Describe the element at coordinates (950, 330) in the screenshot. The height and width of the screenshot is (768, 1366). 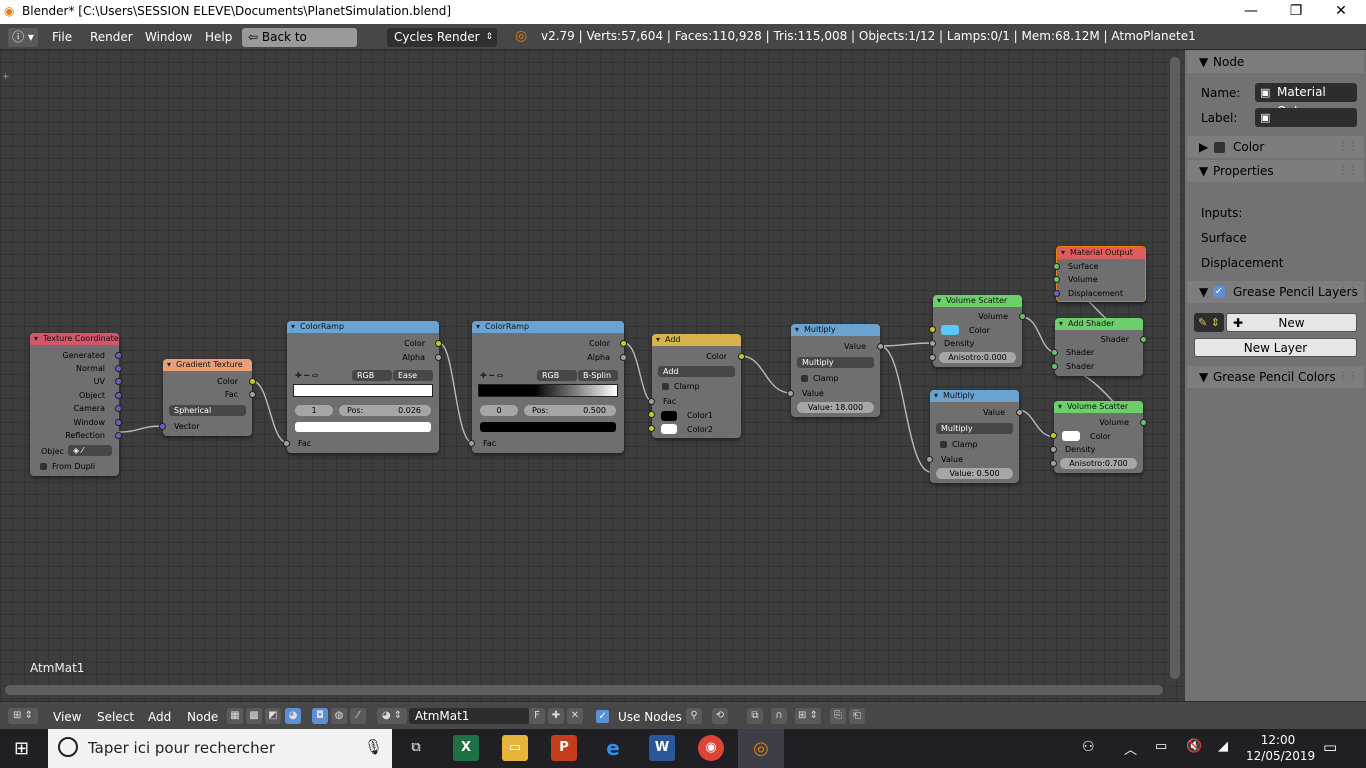
I see `scatter-color-swatch` at that location.